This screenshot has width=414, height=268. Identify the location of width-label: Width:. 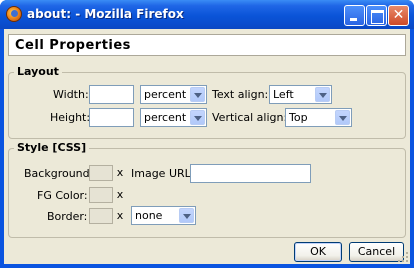
(71, 94).